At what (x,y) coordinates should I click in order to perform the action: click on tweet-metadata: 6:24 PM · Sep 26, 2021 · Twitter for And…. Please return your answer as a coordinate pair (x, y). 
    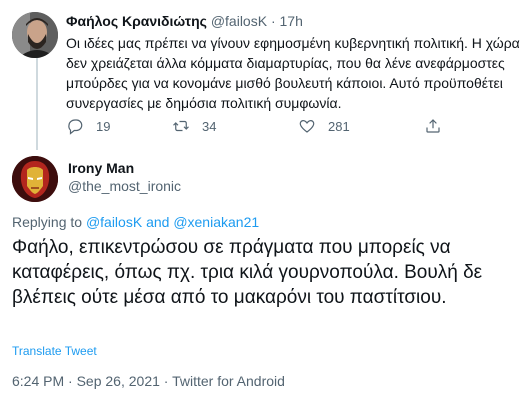
    Looking at the image, I should click on (148, 381).